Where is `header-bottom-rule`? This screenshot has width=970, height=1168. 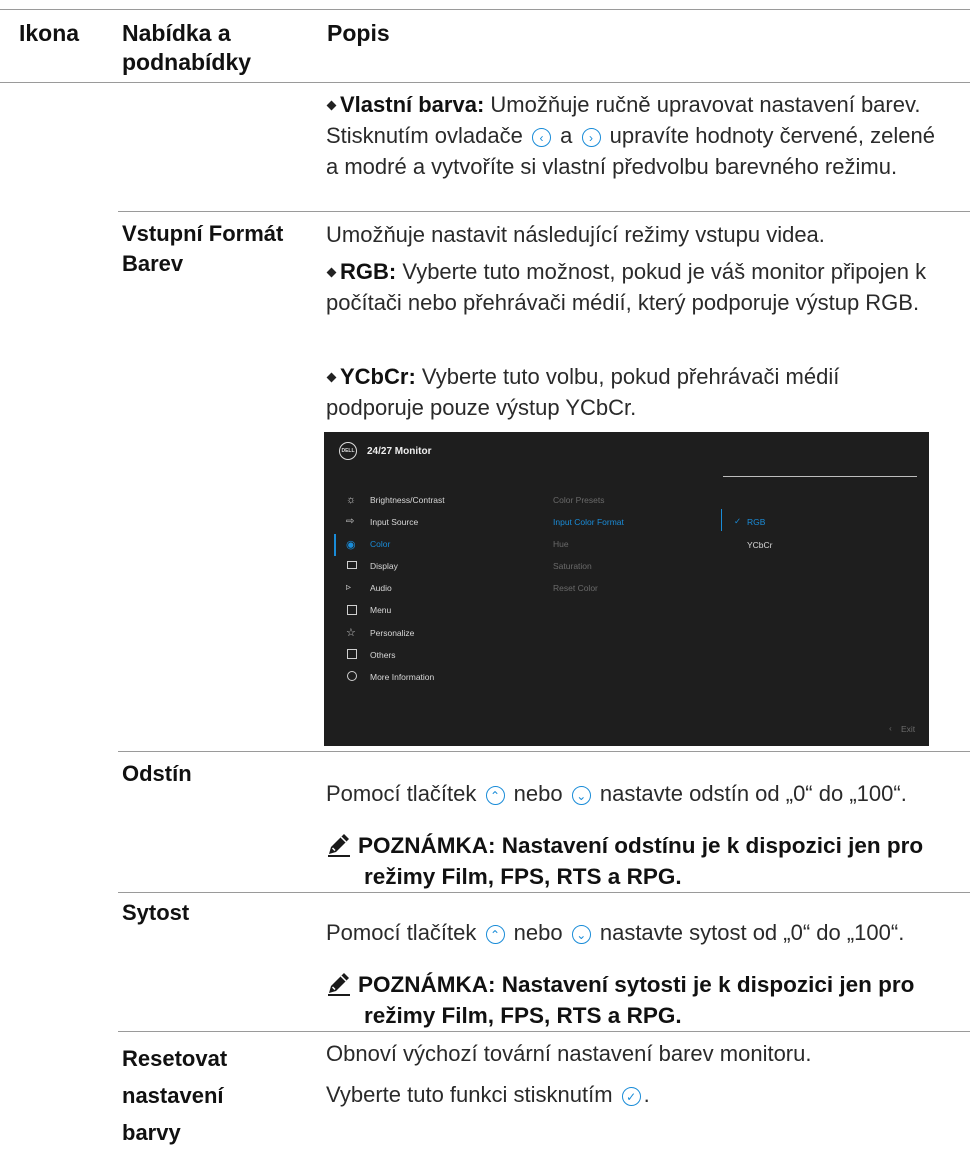
header-bottom-rule is located at coordinates (485, 82).